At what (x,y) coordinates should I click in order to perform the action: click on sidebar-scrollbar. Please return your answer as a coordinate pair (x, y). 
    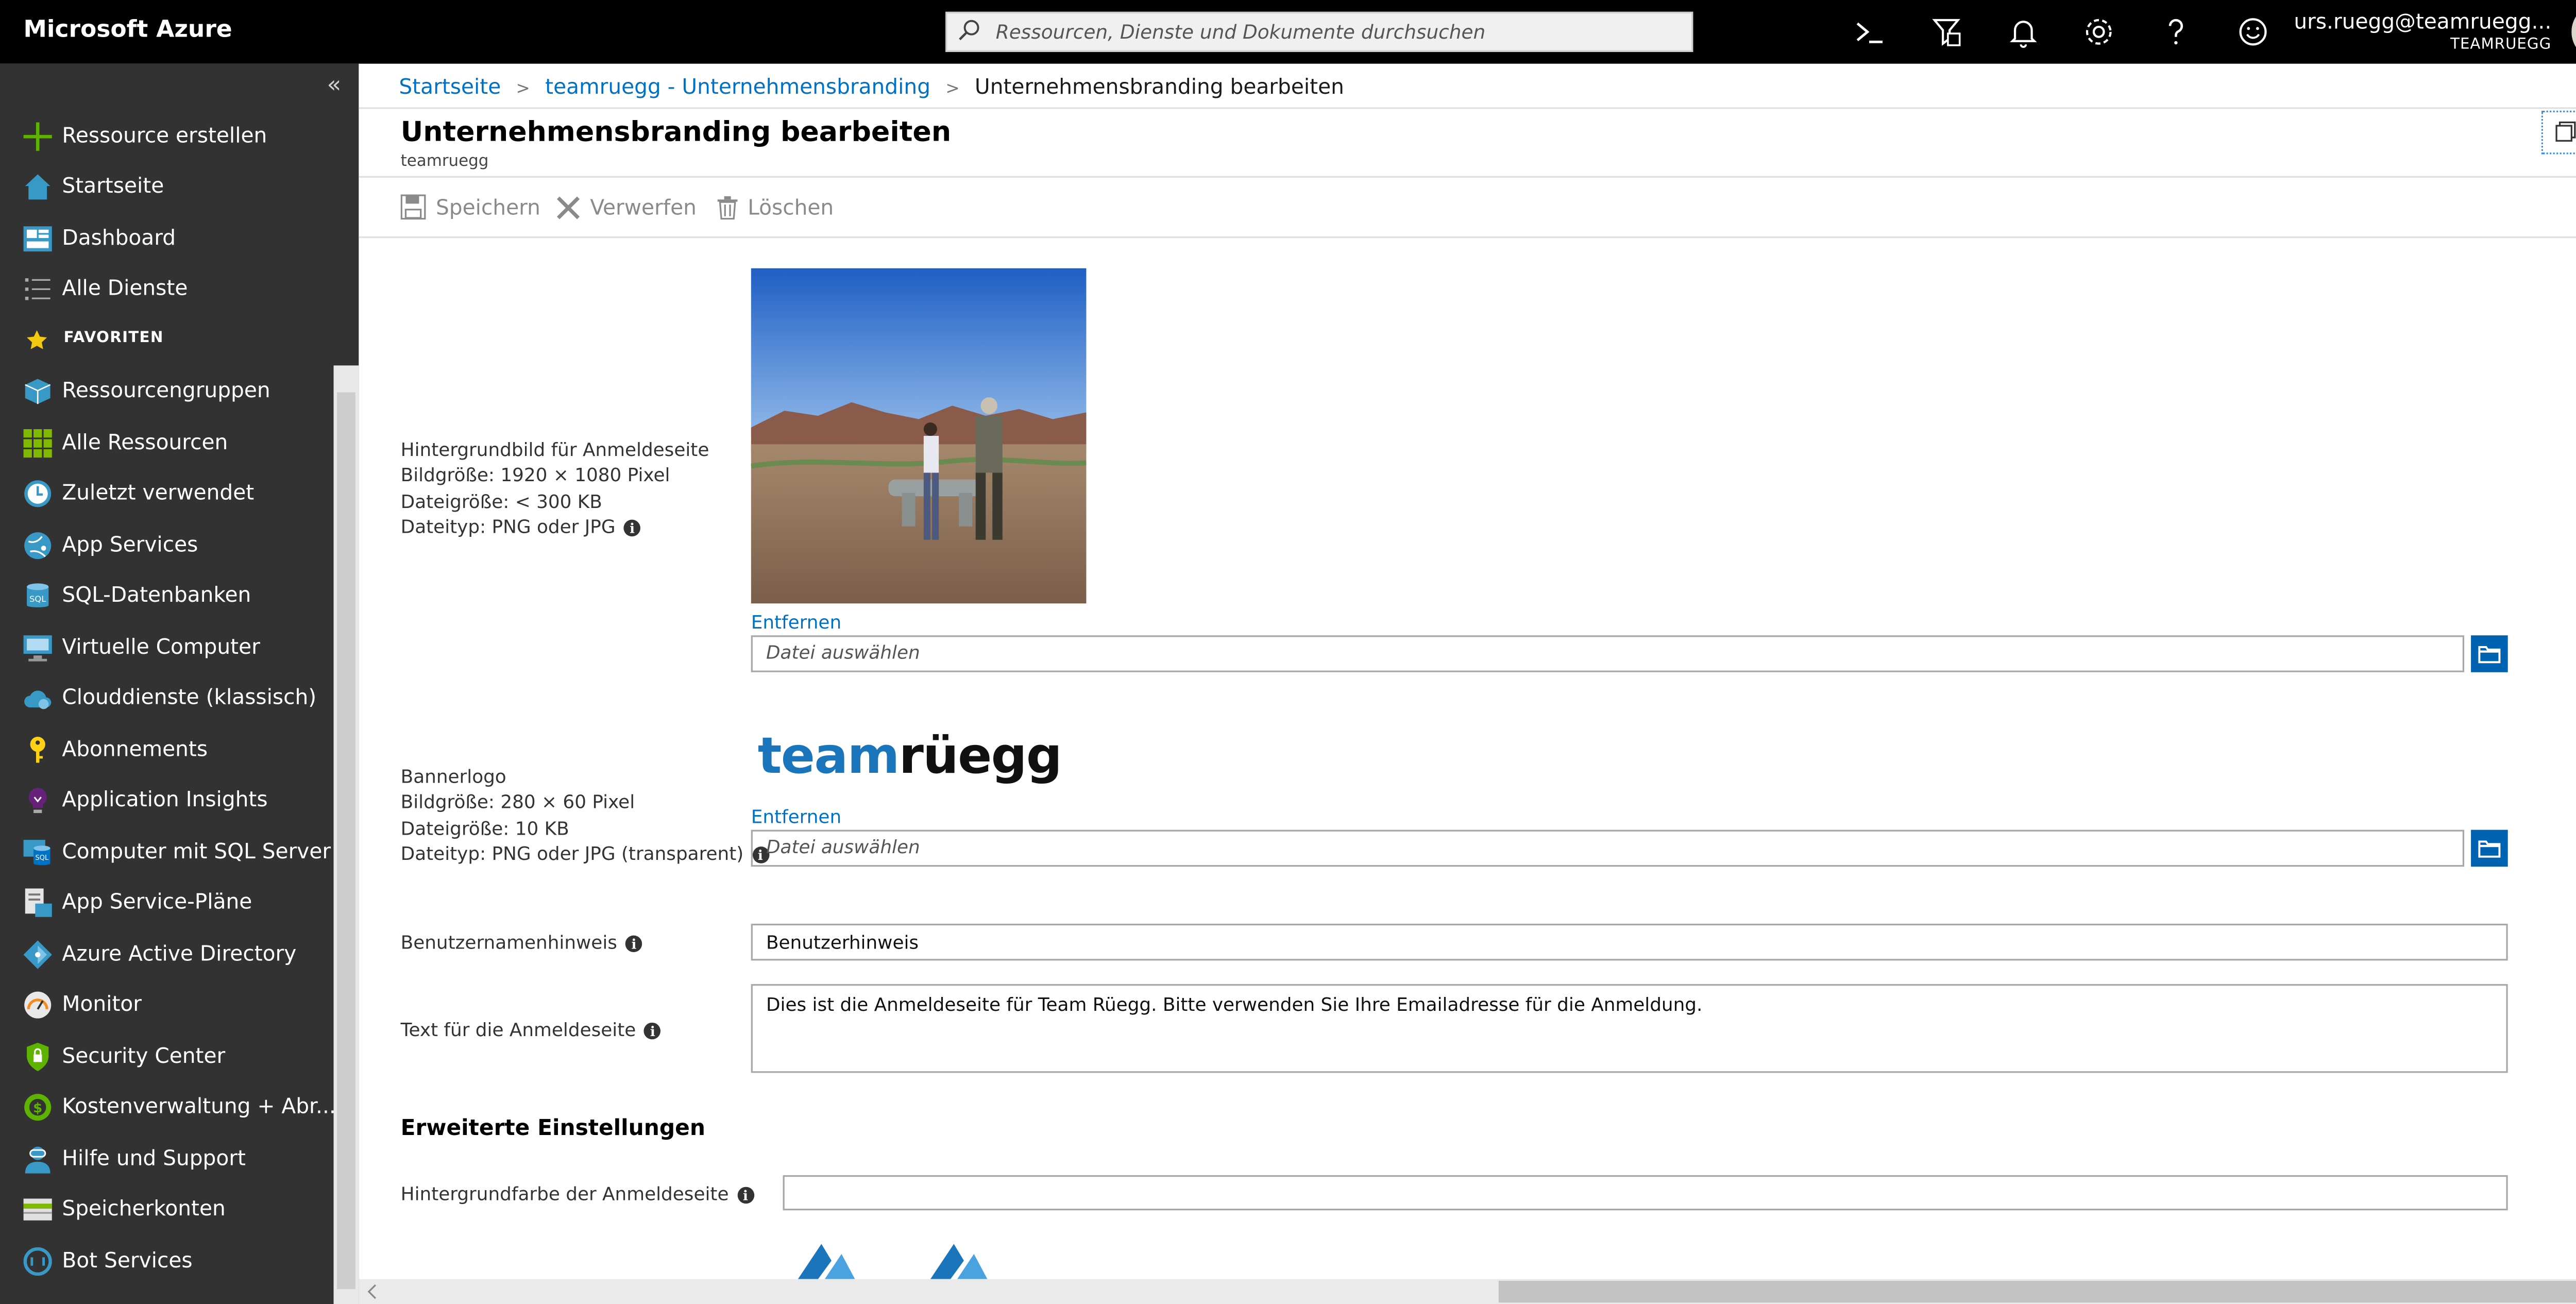
    Looking at the image, I should click on (346, 835).